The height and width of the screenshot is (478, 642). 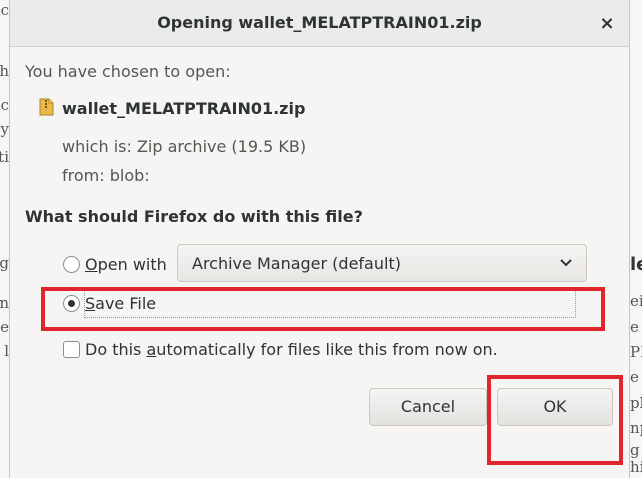 What do you see at coordinates (194, 216) in the screenshot?
I see `action-question: What should Firefox do with this file?` at bounding box center [194, 216].